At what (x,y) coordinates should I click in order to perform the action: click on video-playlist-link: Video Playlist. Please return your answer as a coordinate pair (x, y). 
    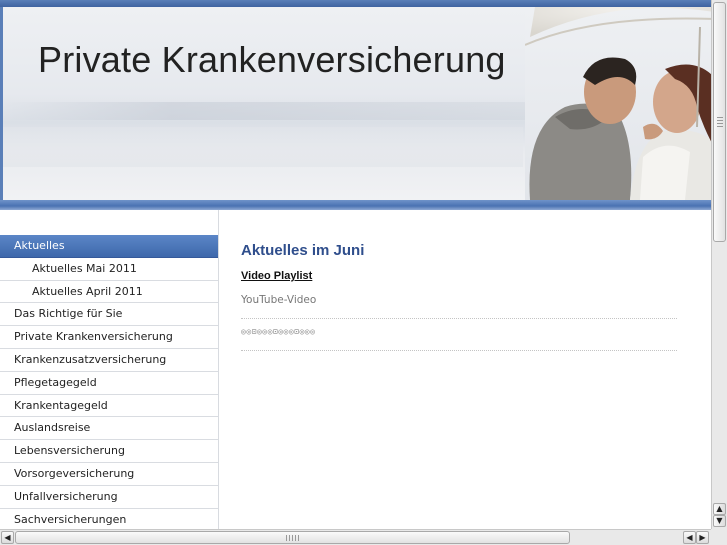
    Looking at the image, I should click on (276, 276).